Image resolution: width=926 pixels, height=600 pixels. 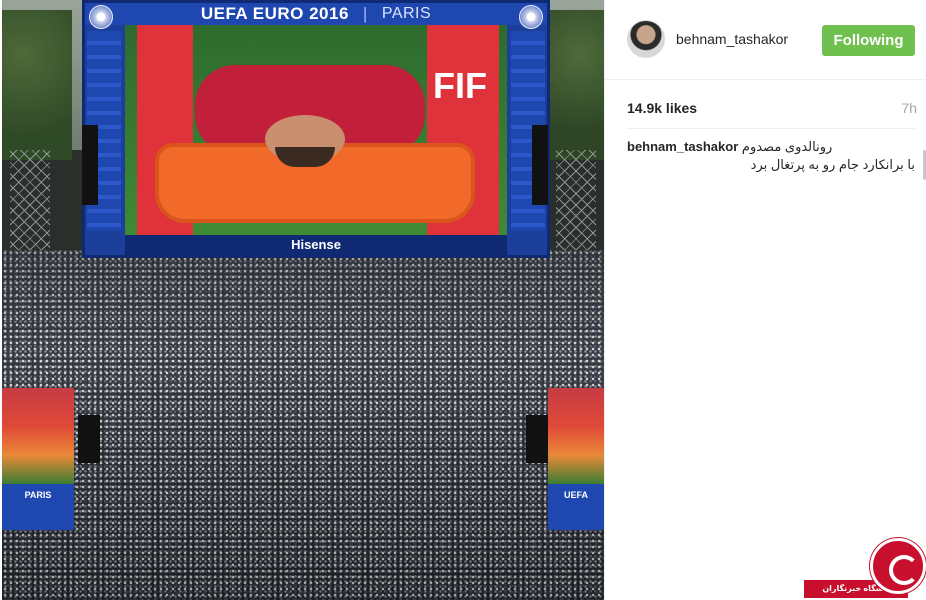 I want to click on small-screen-right-image, so click(x=576, y=436).